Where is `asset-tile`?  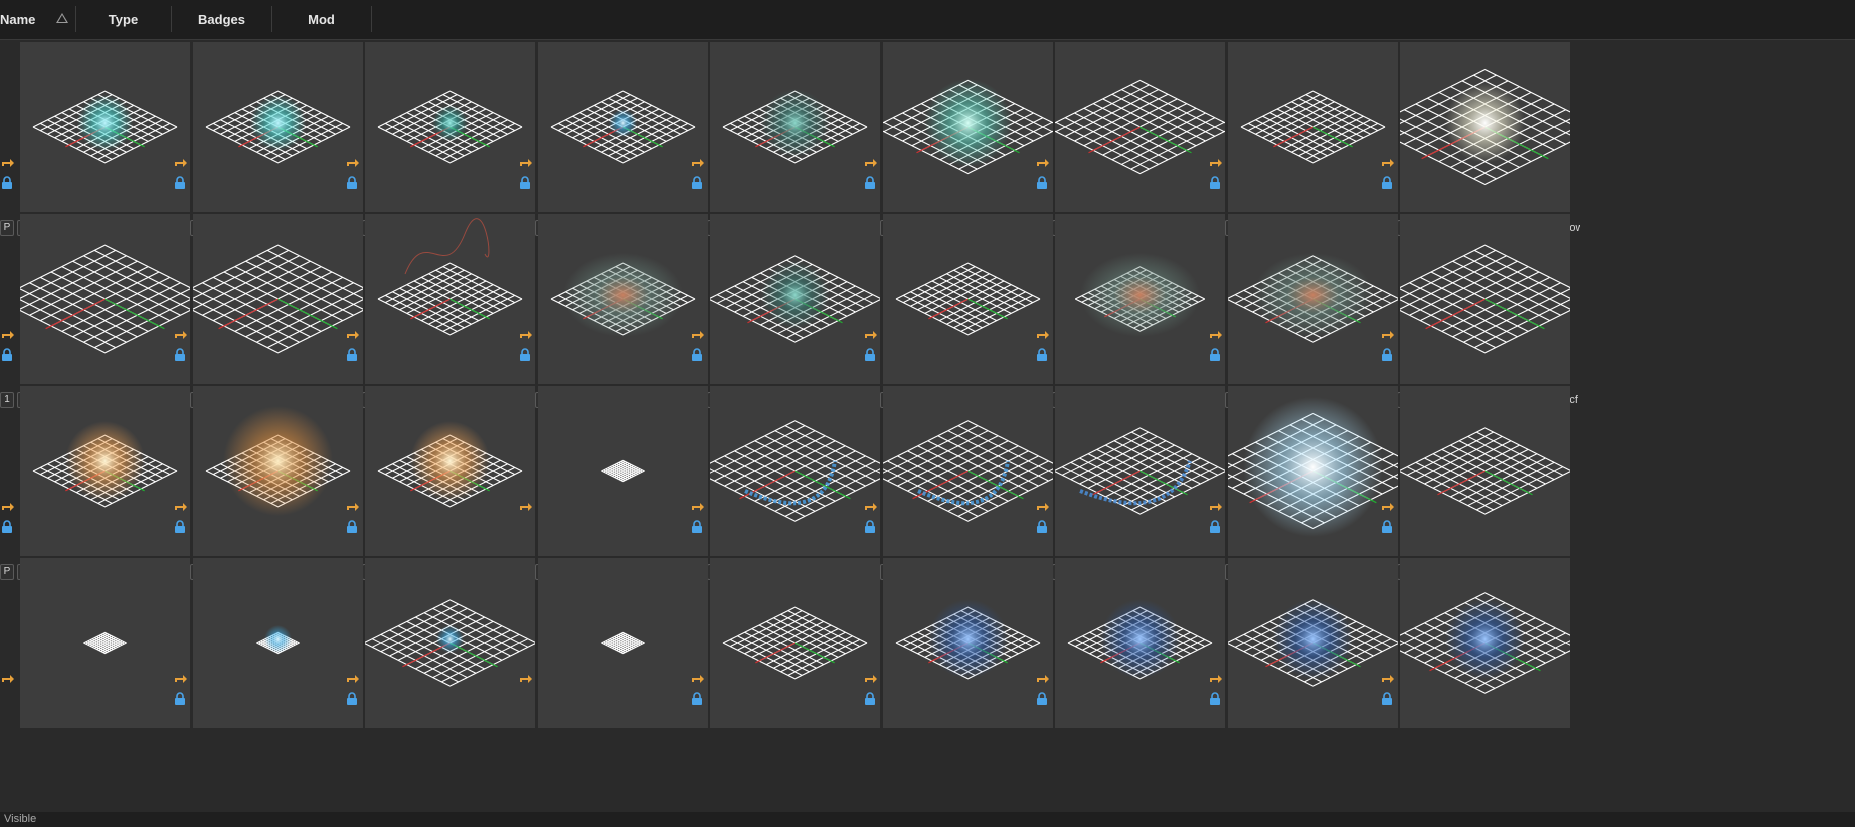
asset-tile is located at coordinates (1478, 656).